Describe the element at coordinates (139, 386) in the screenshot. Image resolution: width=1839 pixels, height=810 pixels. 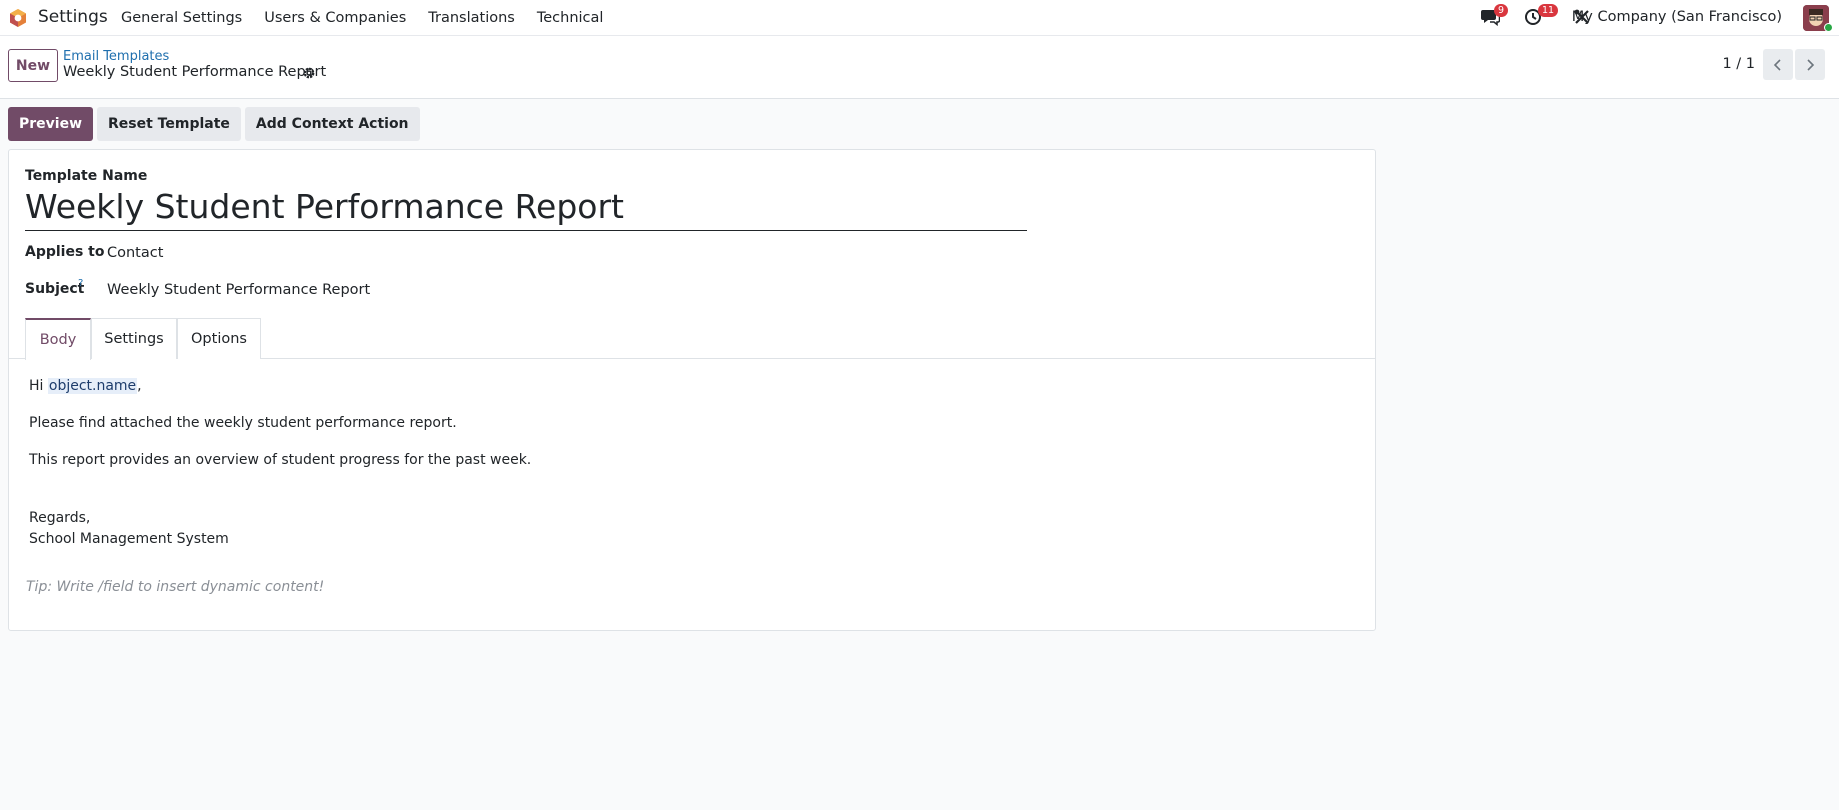
I see `greeting-suffix: ,` at that location.